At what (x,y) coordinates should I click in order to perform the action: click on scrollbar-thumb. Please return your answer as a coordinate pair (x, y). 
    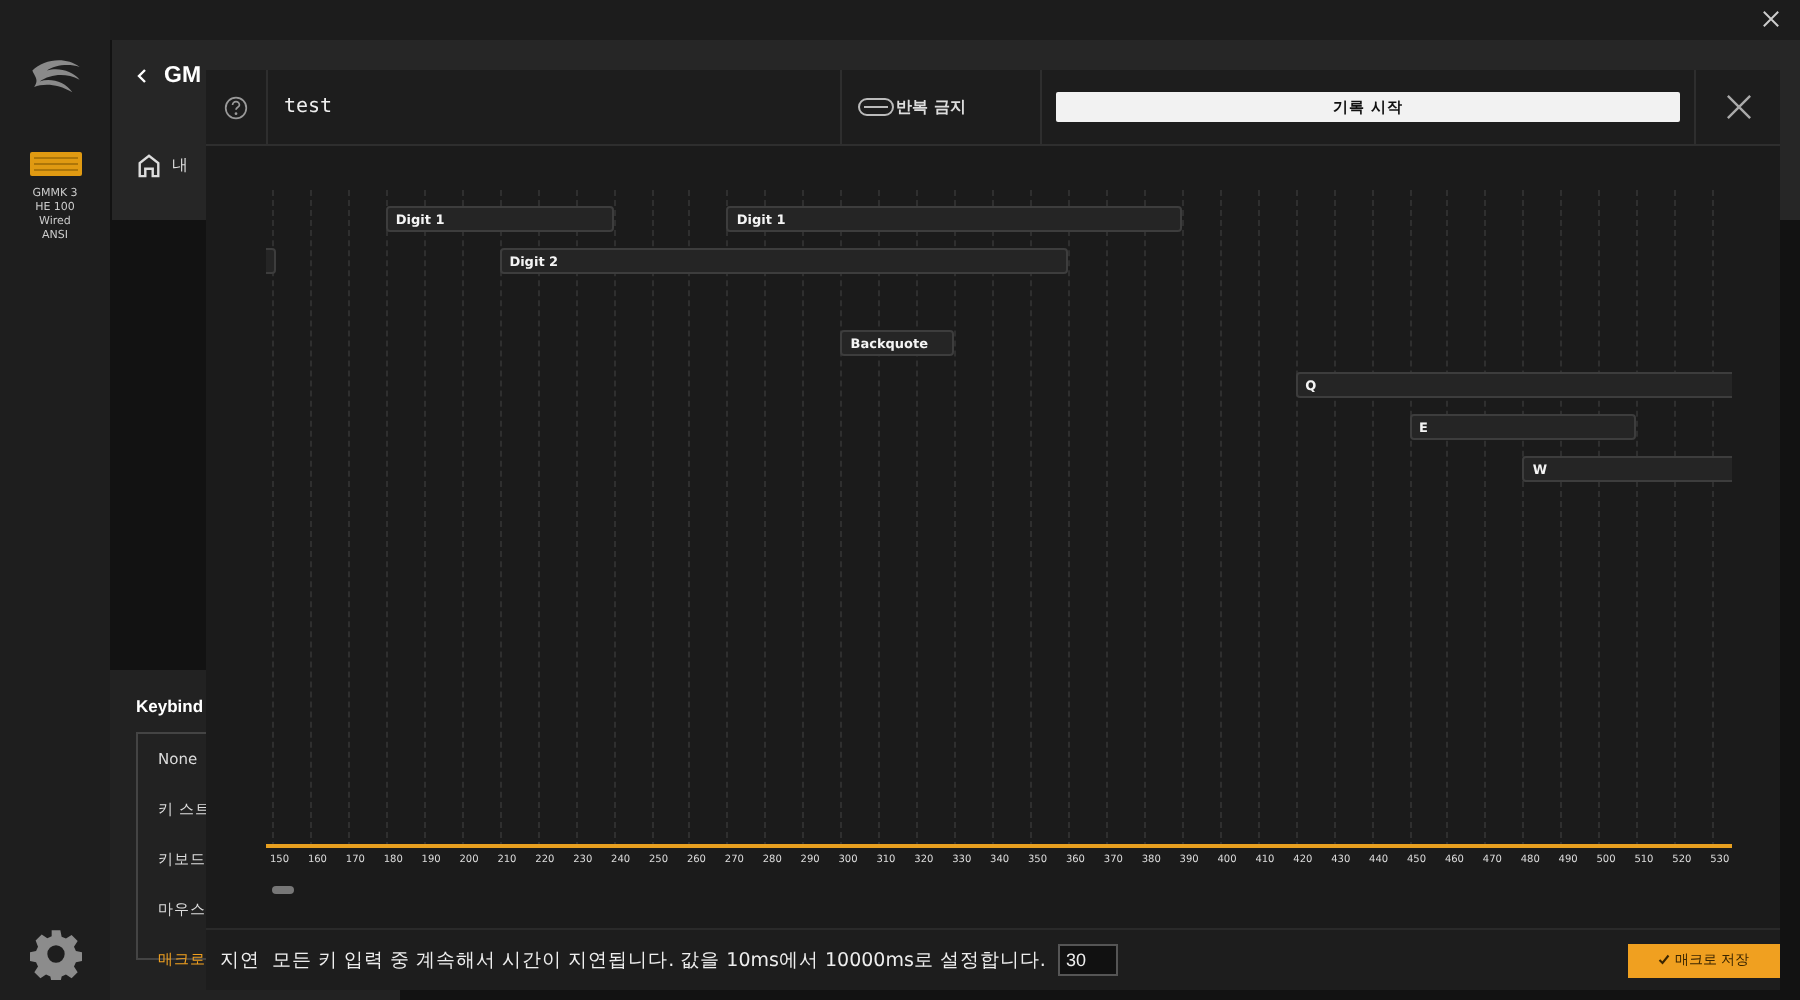
    Looking at the image, I should click on (283, 890).